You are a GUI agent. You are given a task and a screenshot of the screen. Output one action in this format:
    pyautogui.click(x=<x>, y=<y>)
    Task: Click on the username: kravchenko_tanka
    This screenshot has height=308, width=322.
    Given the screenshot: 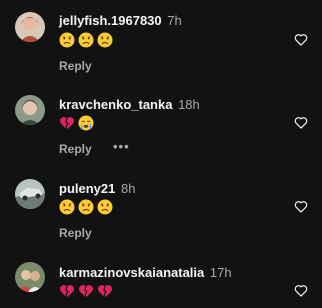 What is the action you would take?
    pyautogui.click(x=115, y=104)
    